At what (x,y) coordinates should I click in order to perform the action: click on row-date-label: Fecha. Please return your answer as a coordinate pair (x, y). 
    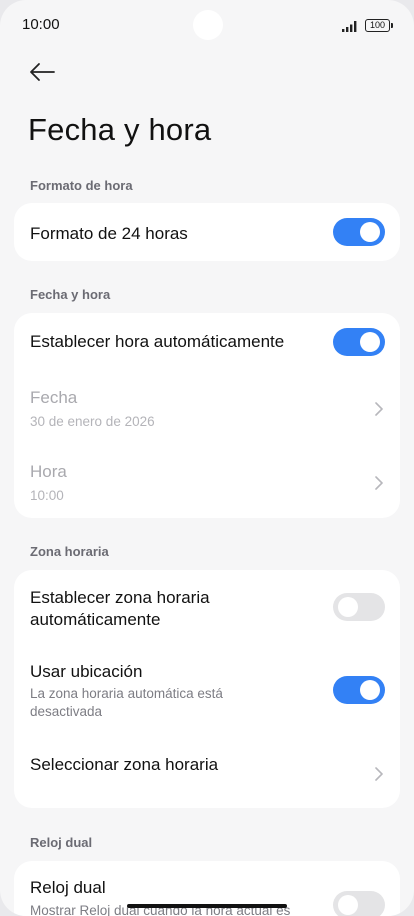
    Looking at the image, I should click on (54, 397).